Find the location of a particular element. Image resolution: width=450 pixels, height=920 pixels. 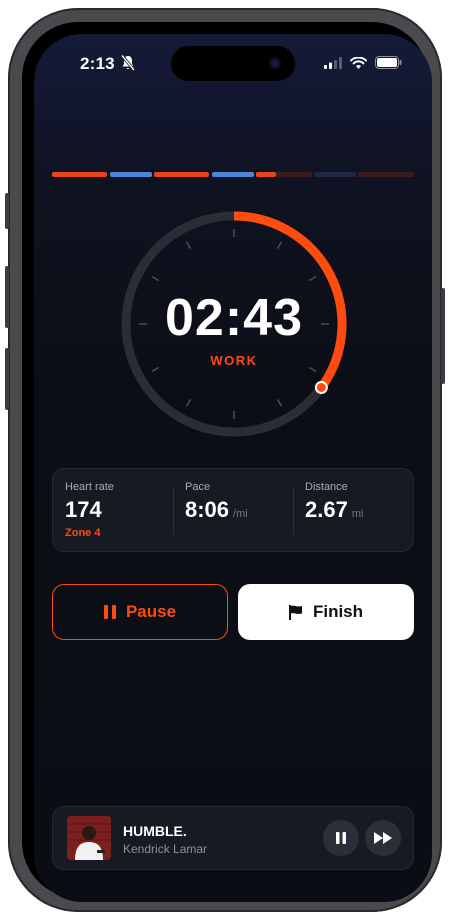

player-pause-button is located at coordinates (341, 838).